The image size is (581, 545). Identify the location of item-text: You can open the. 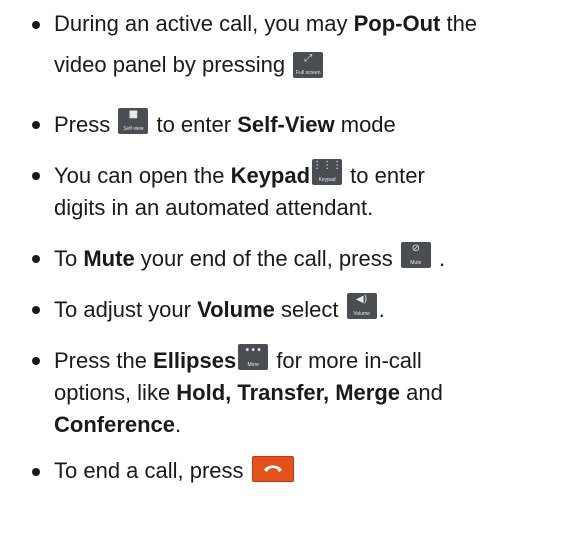
(142, 175).